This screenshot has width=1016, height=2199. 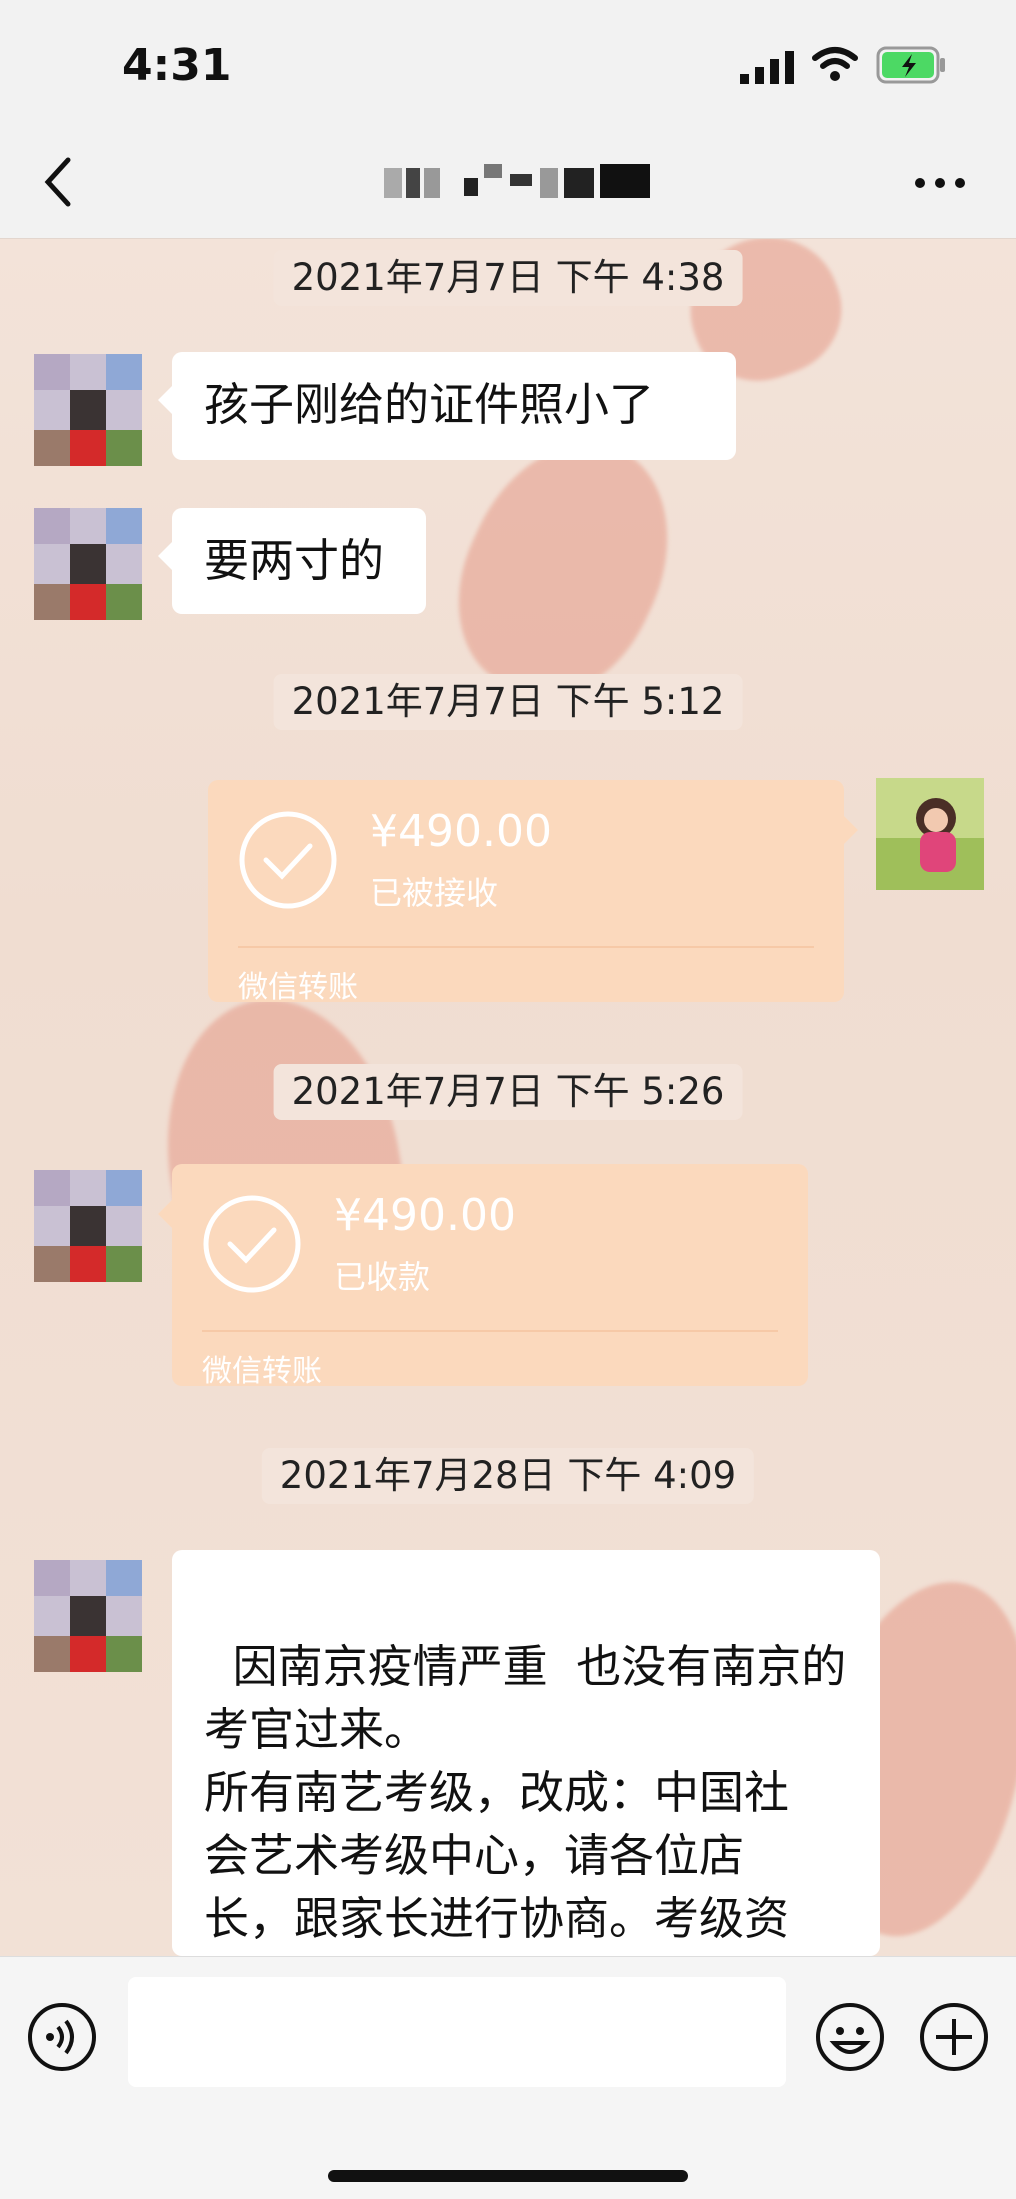 I want to click on chevron-left-icon, so click(x=58, y=182).